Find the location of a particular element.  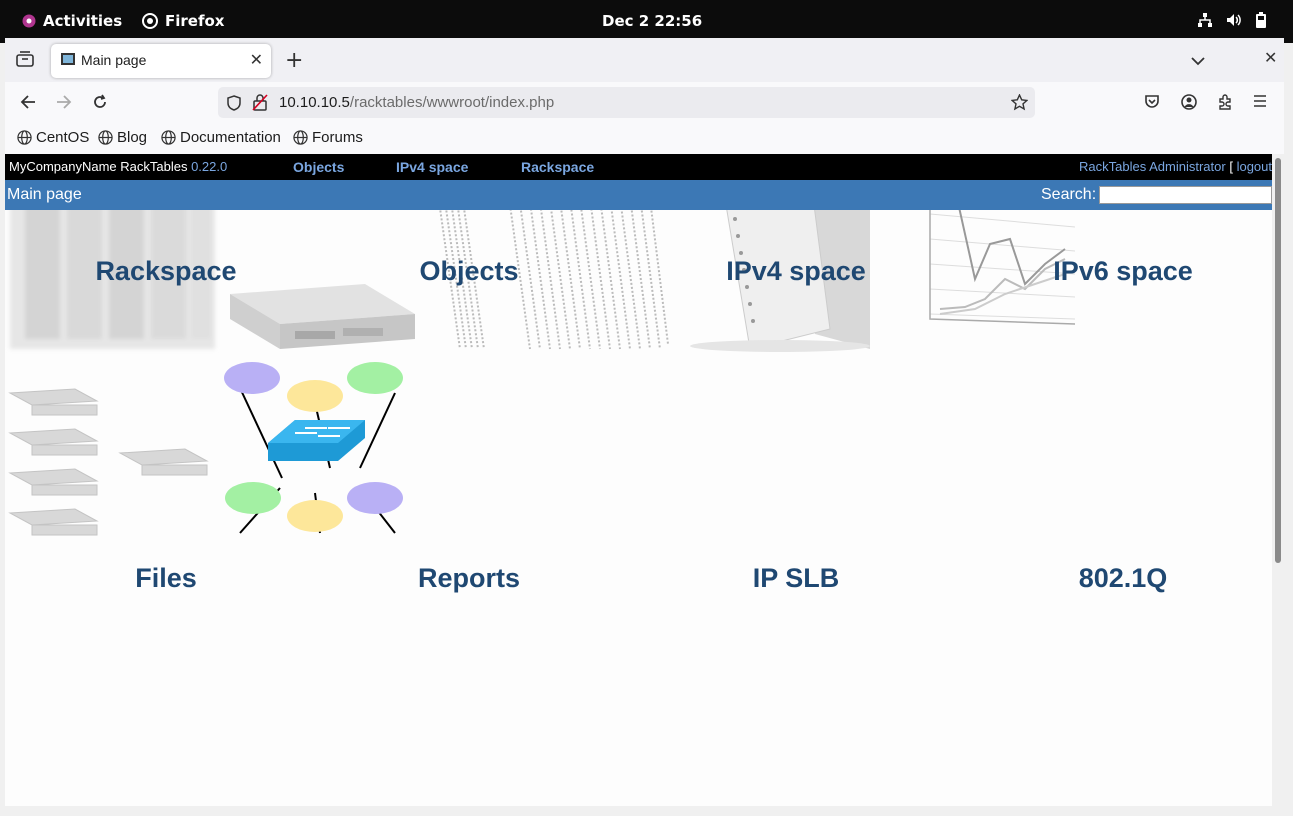

tile-files: Files is located at coordinates (166, 578).